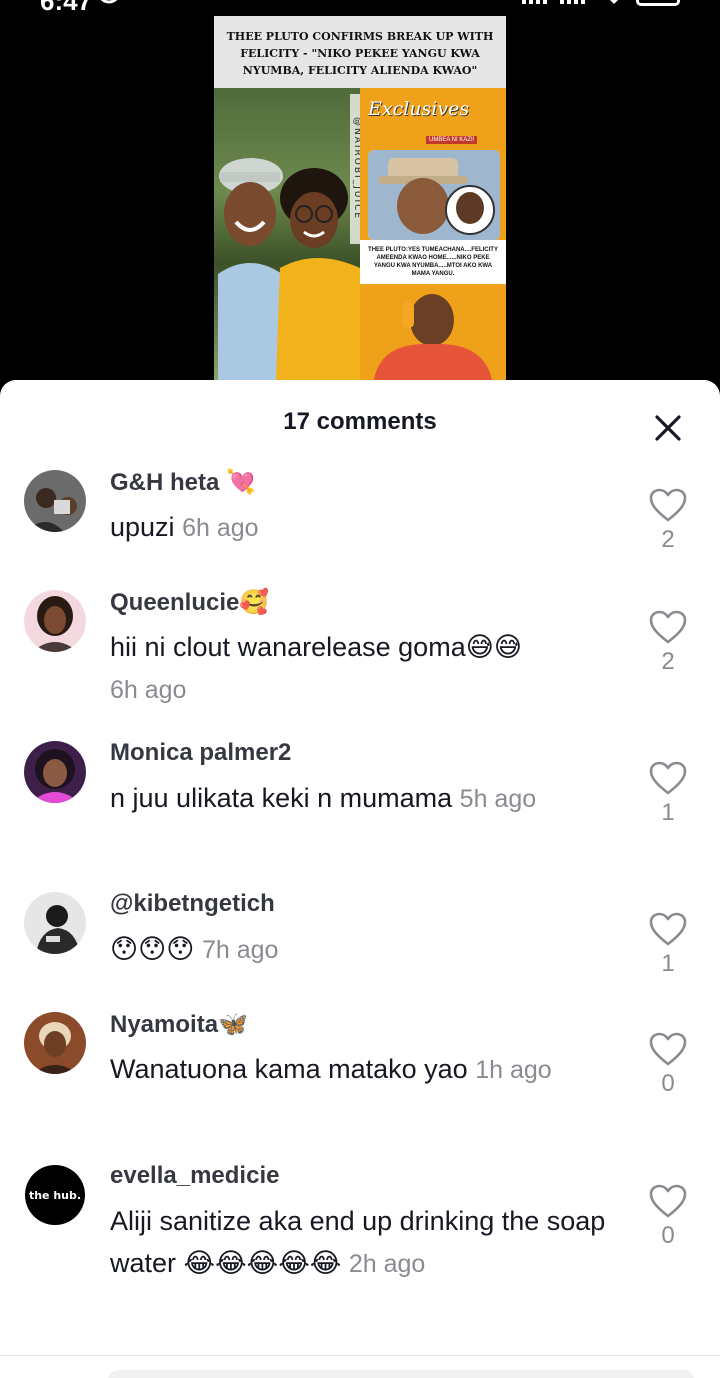 This screenshot has width=720, height=1378. Describe the element at coordinates (152, 949) in the screenshot. I see `astonished-emoji: 😯😯😯` at that location.